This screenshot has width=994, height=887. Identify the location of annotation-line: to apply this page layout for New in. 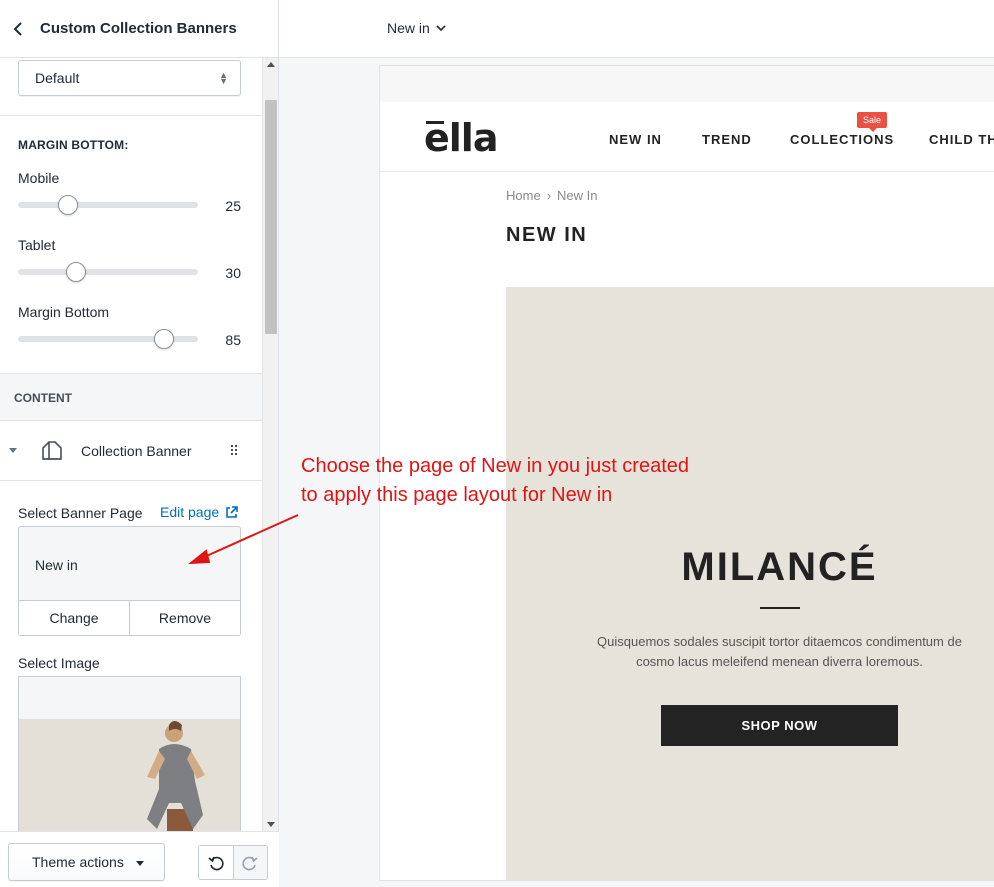
(457, 495).